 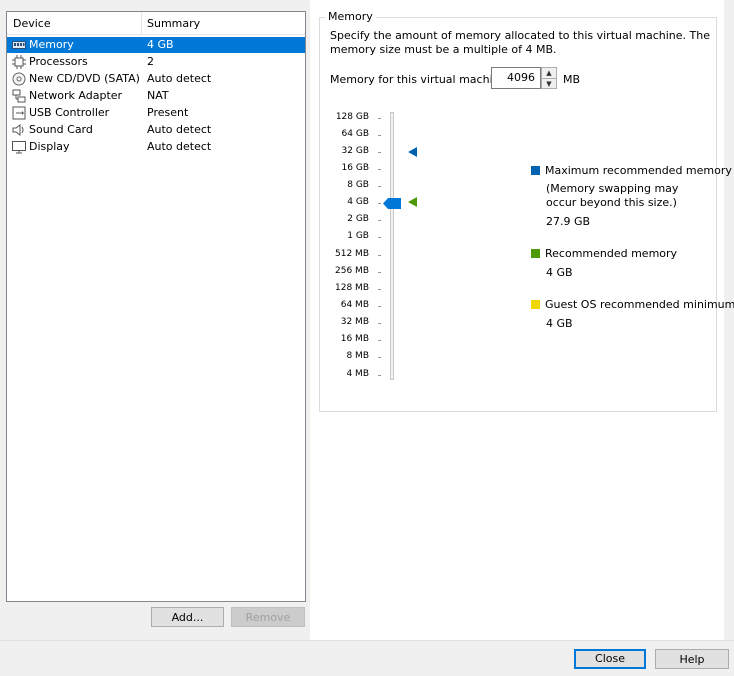 I want to click on scale-label: 128 MB, so click(x=352, y=288).